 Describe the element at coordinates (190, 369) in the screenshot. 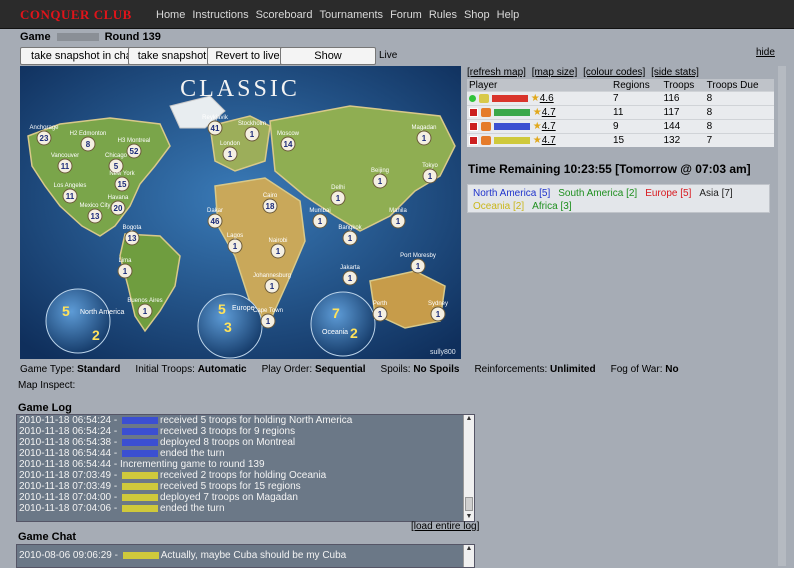

I see `setting-initial-troops: Initial Troops: Automatic` at that location.